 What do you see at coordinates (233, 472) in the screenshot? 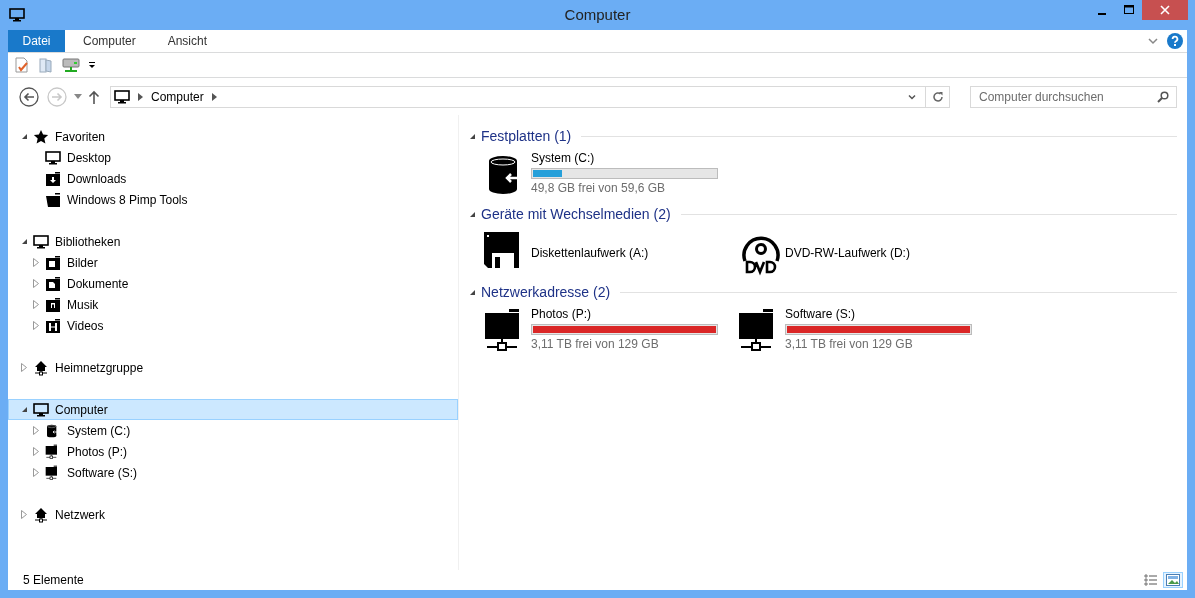
I see `tree-item: Software (S:)` at bounding box center [233, 472].